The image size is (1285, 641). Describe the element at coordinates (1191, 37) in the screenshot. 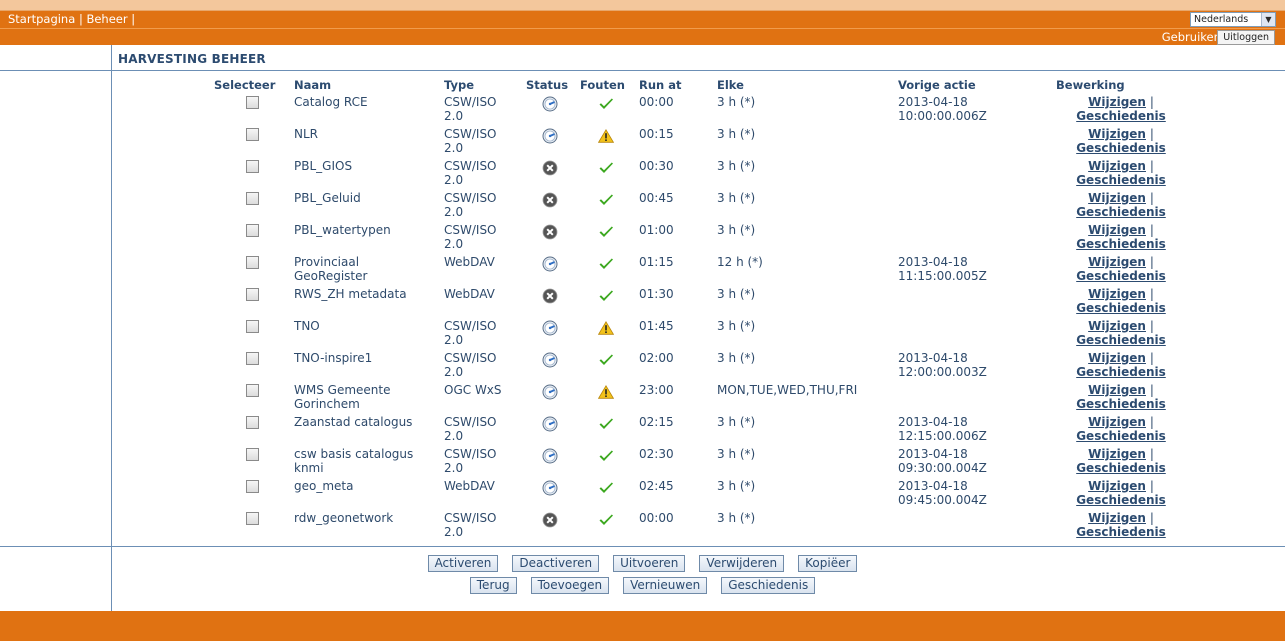

I see `user-label: Gebruiker:` at that location.